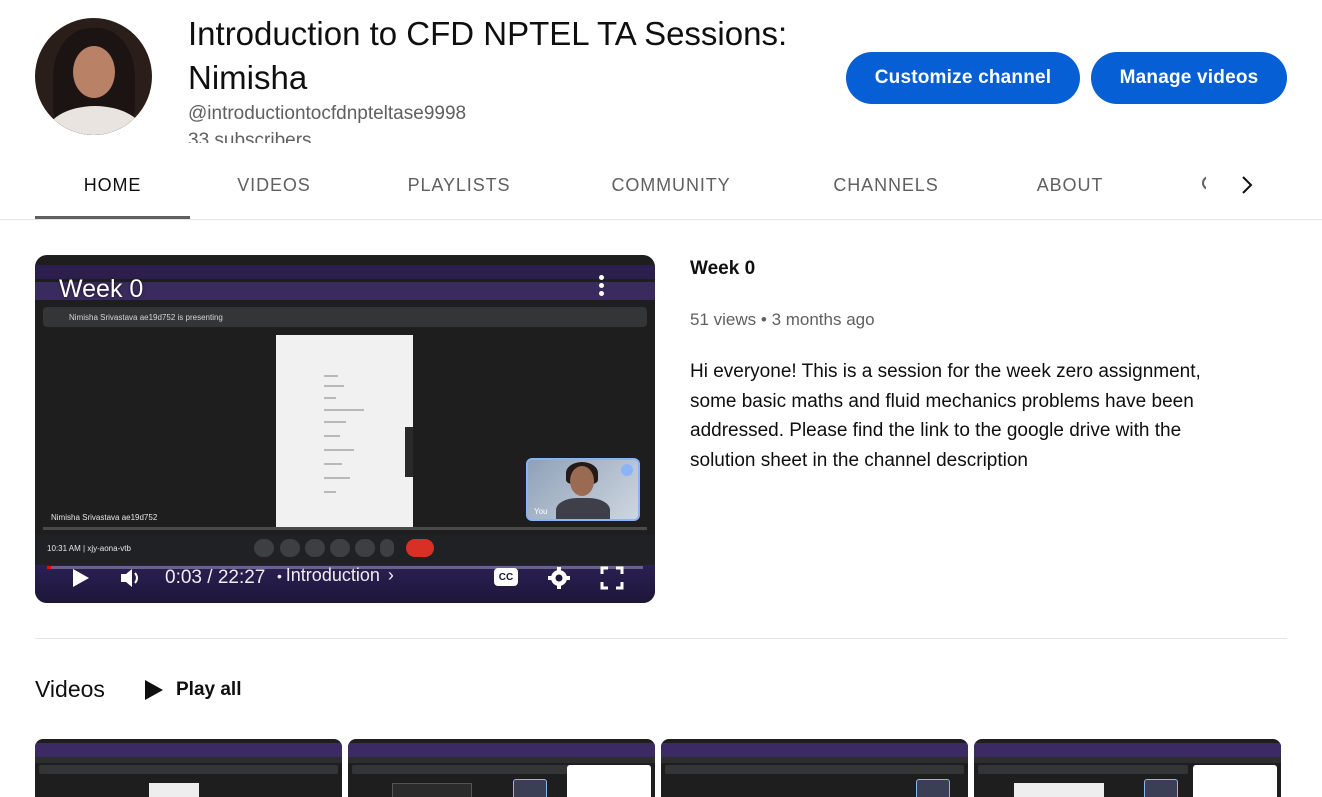  Describe the element at coordinates (94, 72) in the screenshot. I see `avatar-face` at that location.